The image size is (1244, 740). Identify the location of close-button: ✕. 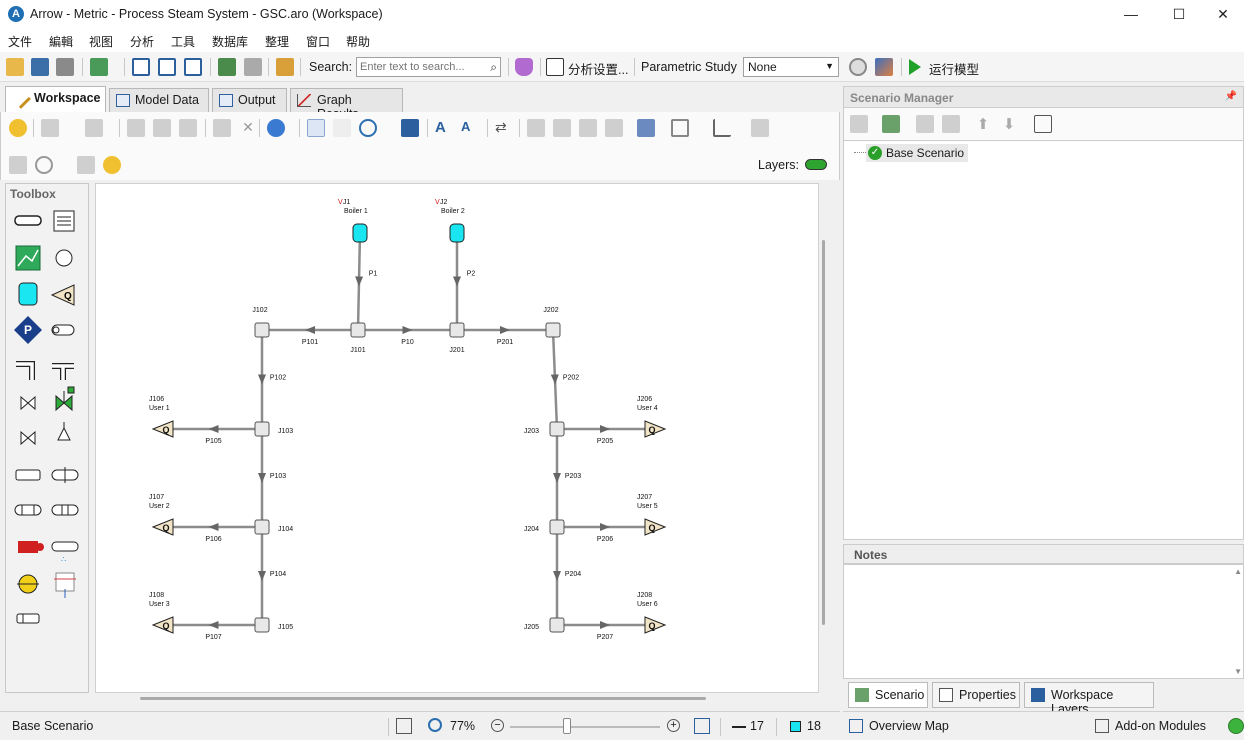
(1222, 14).